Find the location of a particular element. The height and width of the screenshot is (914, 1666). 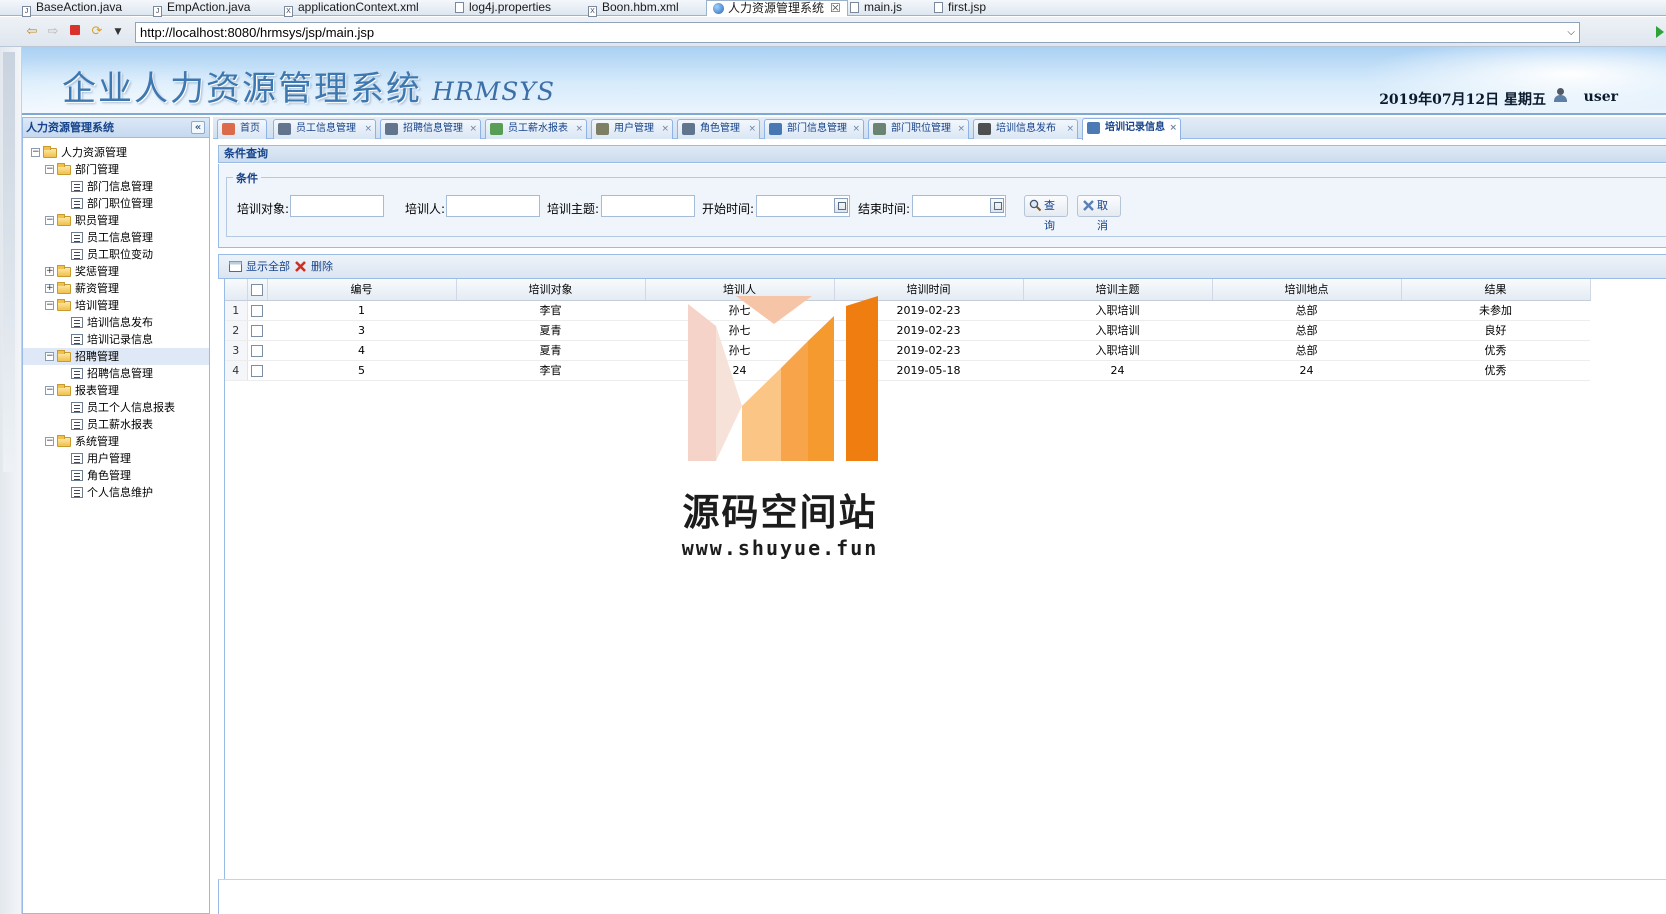

tree-folder: + 奖惩管理 is located at coordinates (116, 271).